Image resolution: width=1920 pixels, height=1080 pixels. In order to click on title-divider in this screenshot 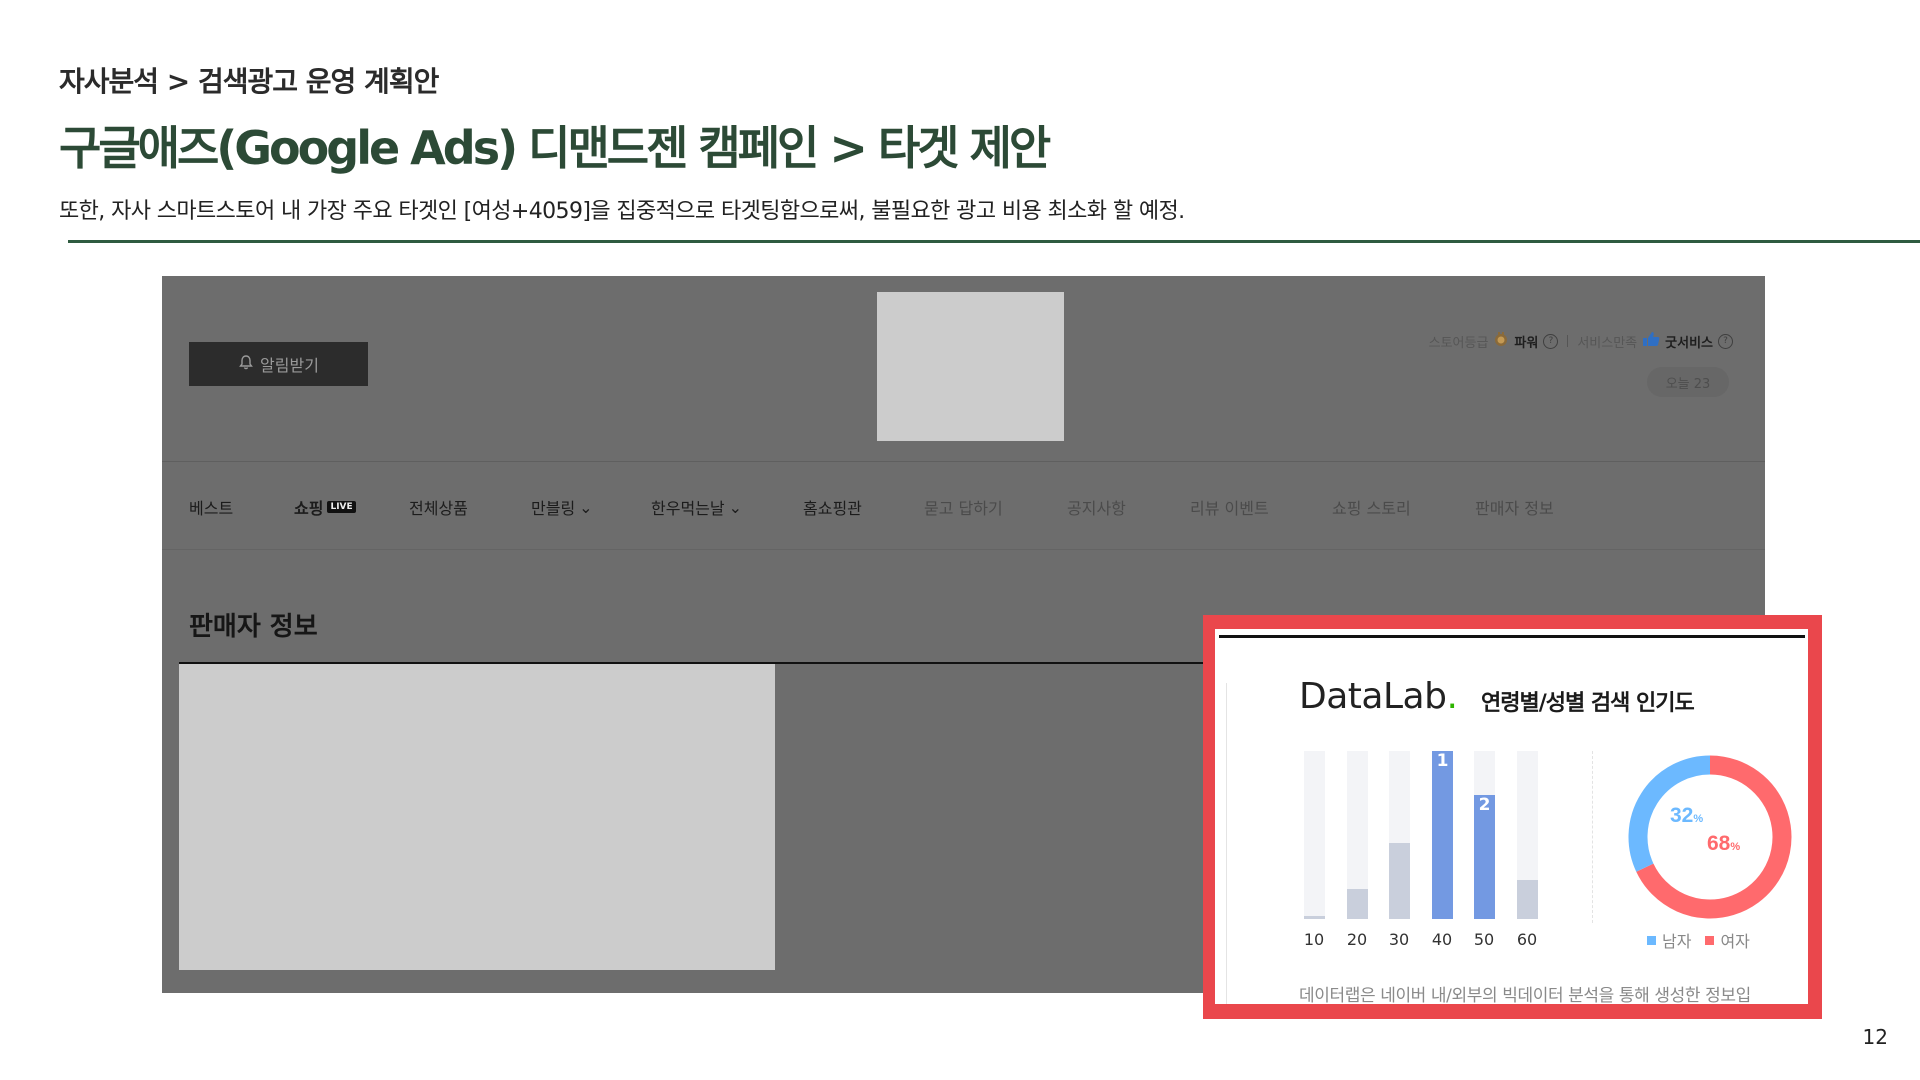, I will do `click(994, 241)`.